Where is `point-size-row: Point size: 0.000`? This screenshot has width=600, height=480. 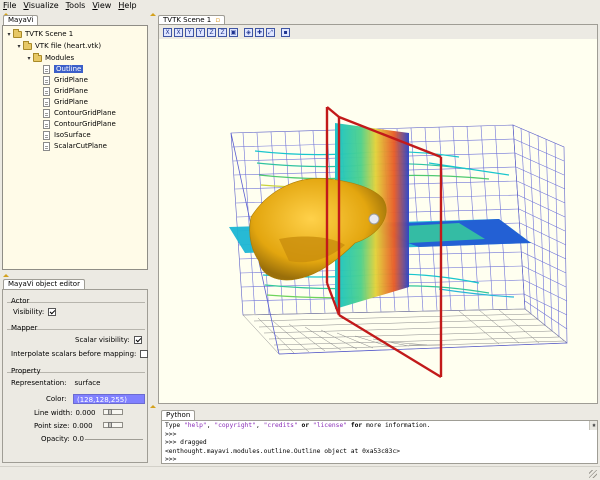 point-size-row: Point size: 0.000 is located at coordinates (63, 426).